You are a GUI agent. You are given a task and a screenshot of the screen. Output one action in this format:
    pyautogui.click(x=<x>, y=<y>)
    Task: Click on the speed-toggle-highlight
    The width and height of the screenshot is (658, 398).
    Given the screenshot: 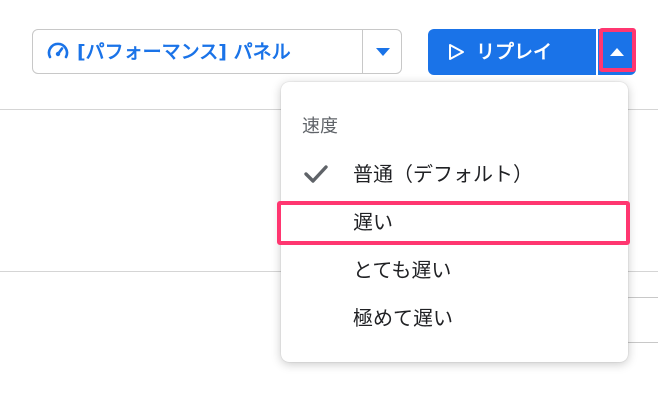 What is the action you would take?
    pyautogui.click(x=617, y=50)
    